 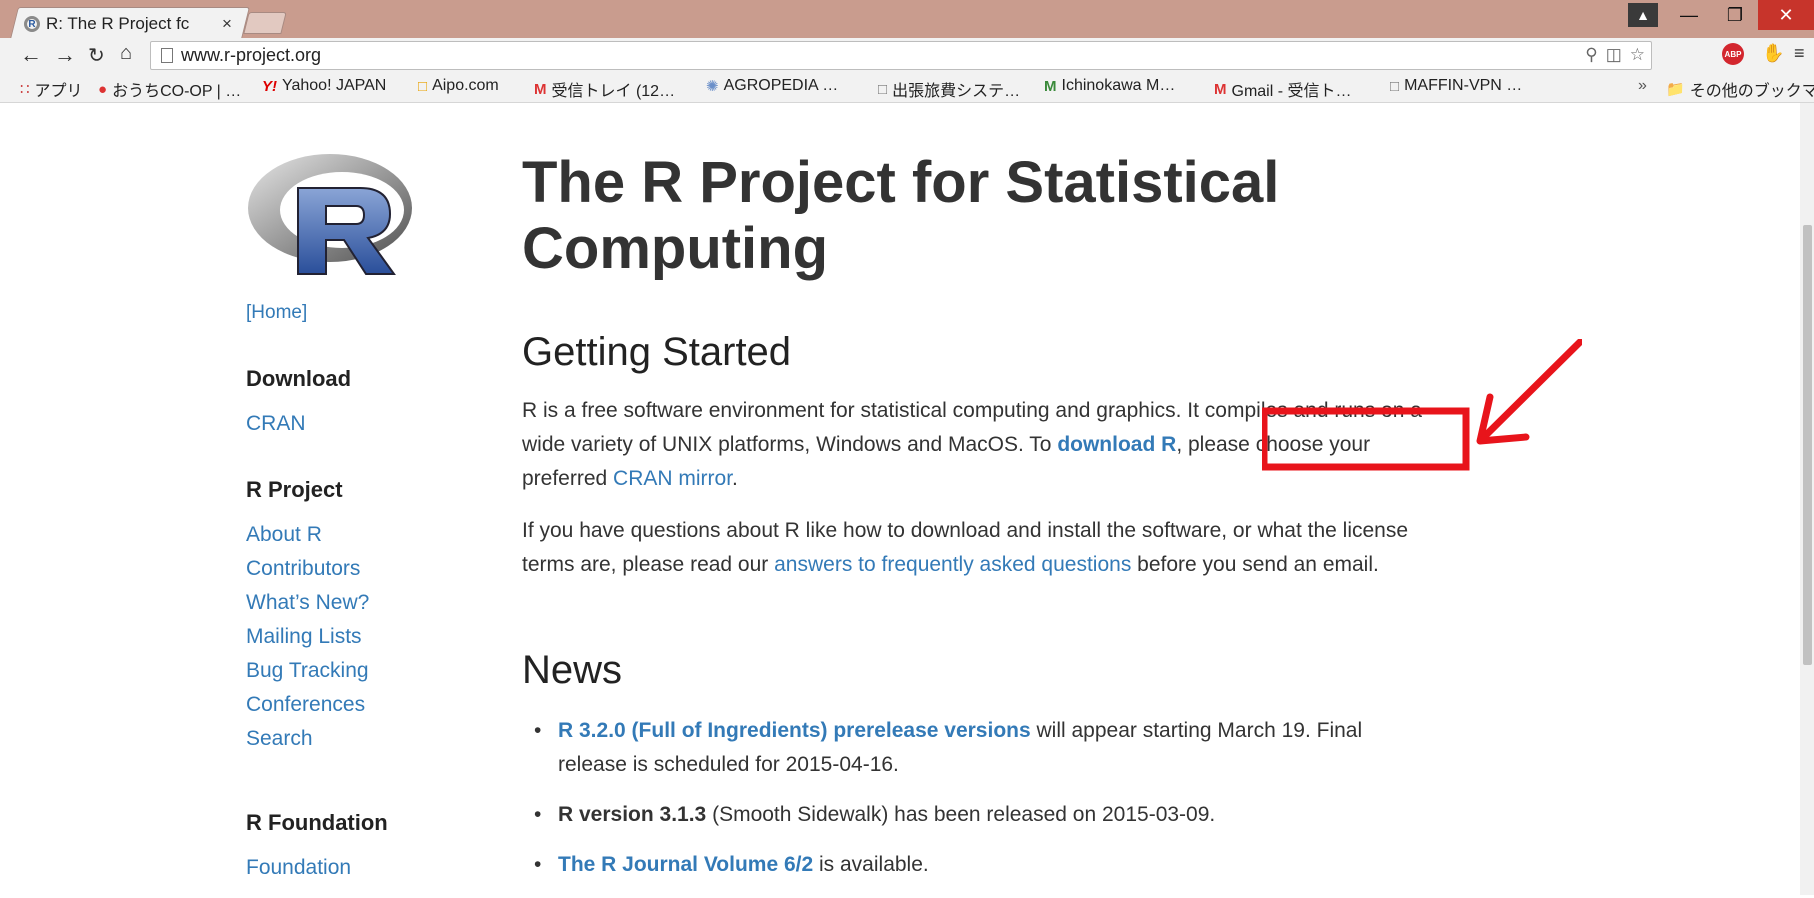 I want to click on news-heading: News, so click(x=572, y=670).